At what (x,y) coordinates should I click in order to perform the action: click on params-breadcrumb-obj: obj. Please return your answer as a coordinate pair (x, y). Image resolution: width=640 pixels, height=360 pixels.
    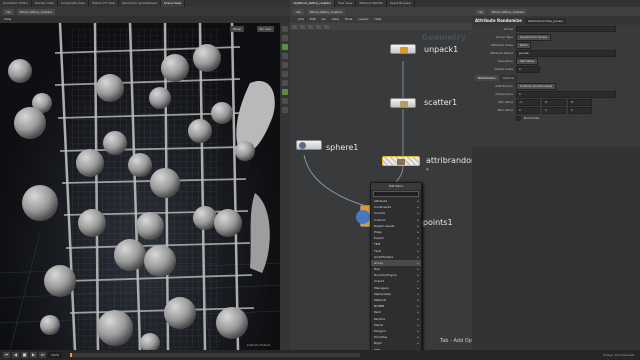
    Looking at the image, I should click on (480, 11).